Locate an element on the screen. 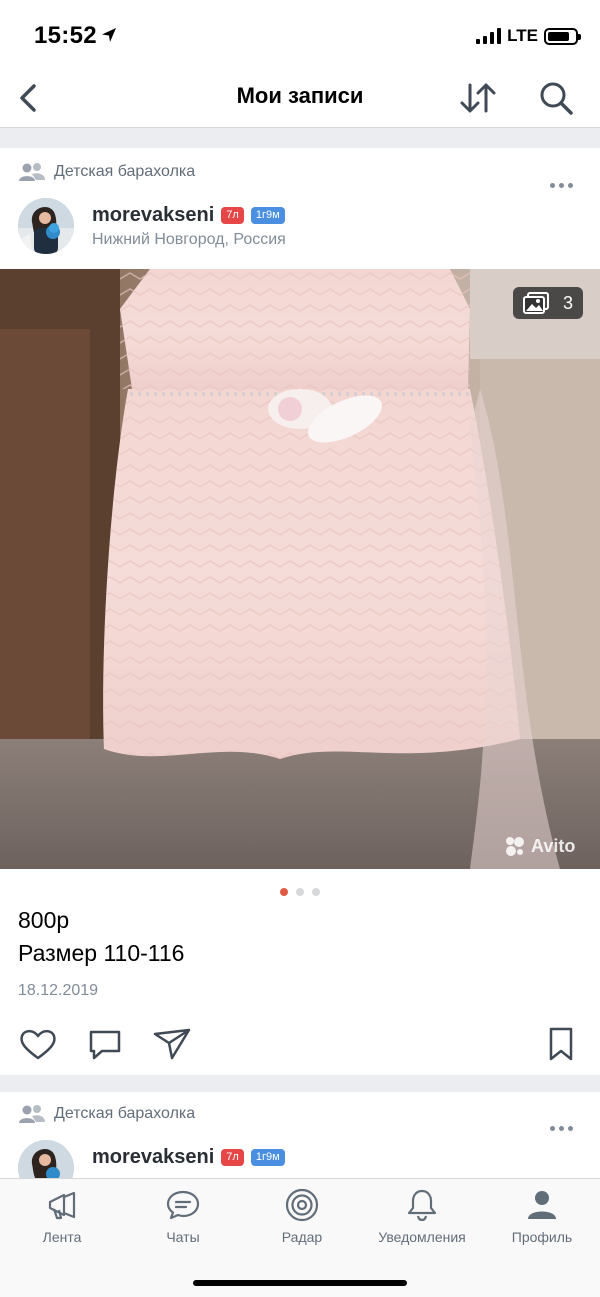 The height and width of the screenshot is (1297, 600). status-time: 15:52 is located at coordinates (65, 35).